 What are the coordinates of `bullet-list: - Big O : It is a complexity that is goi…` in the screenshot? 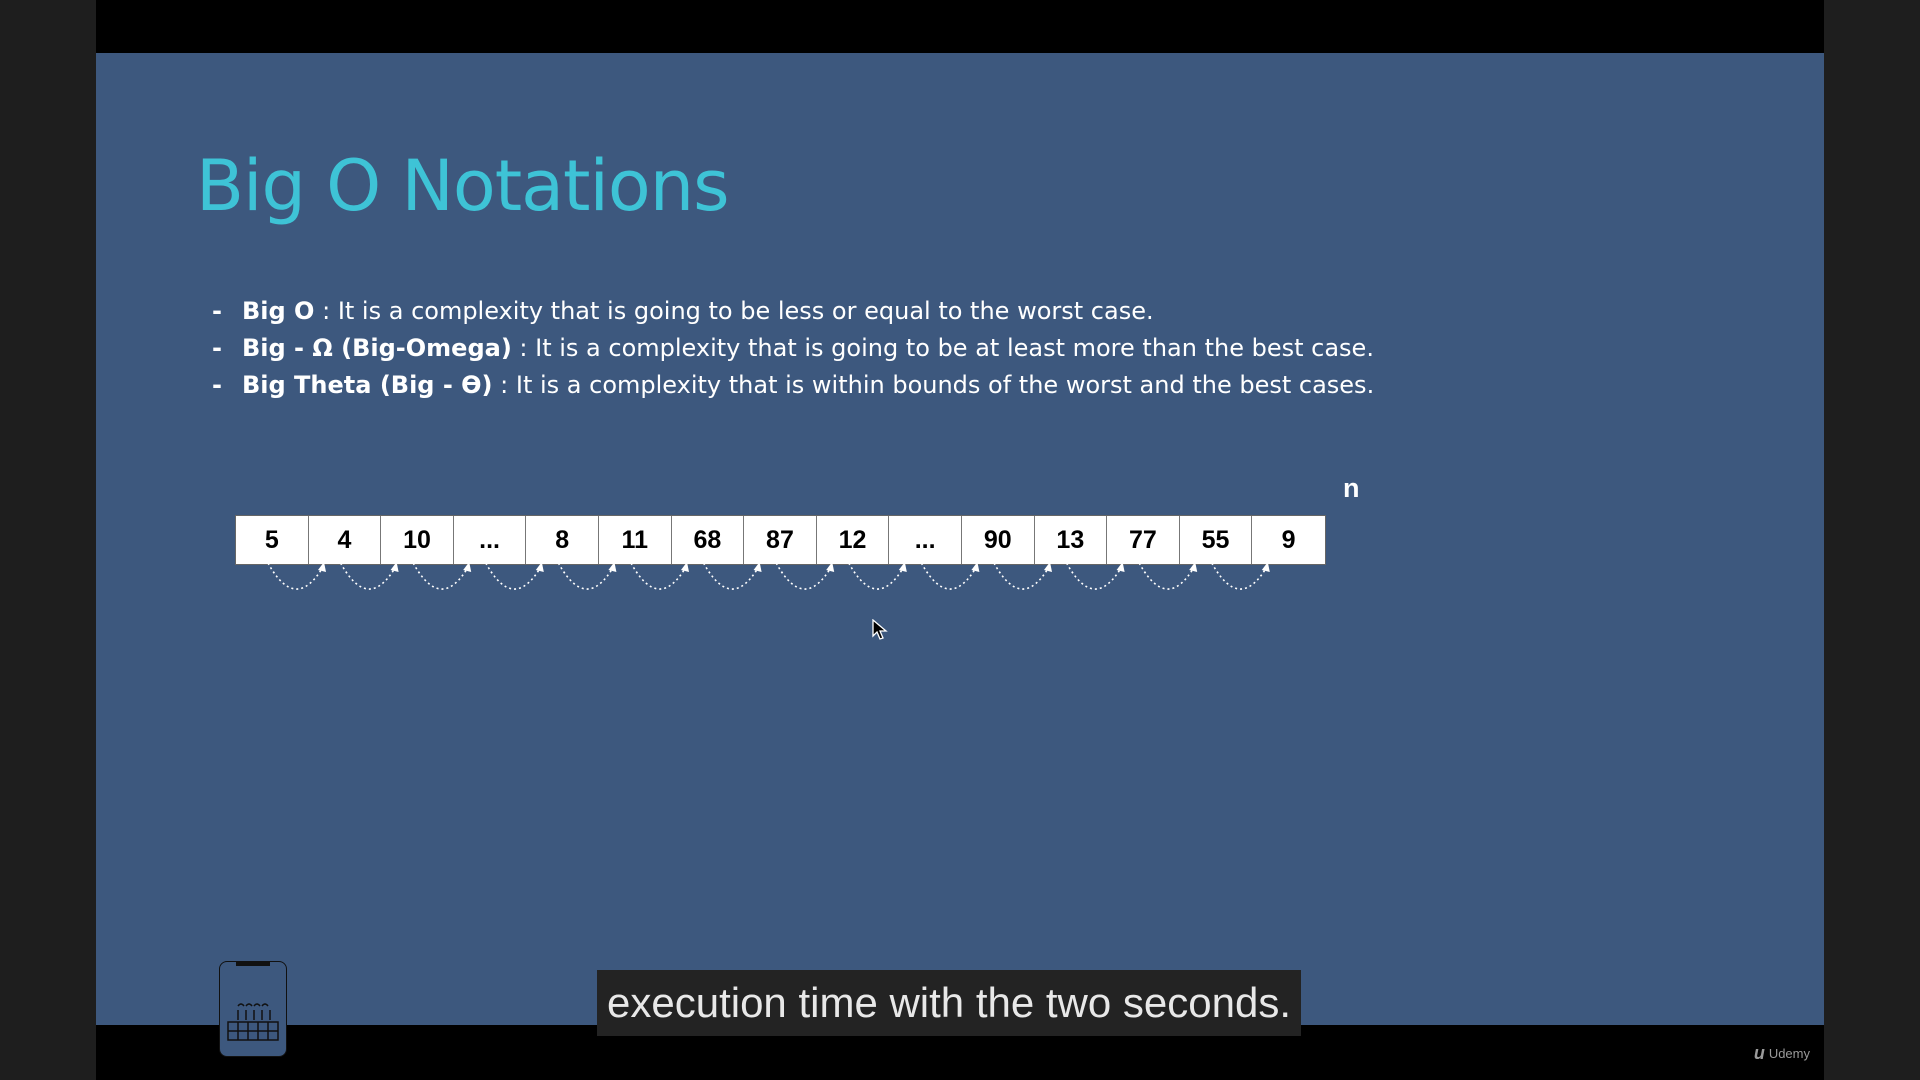 It's located at (793, 348).